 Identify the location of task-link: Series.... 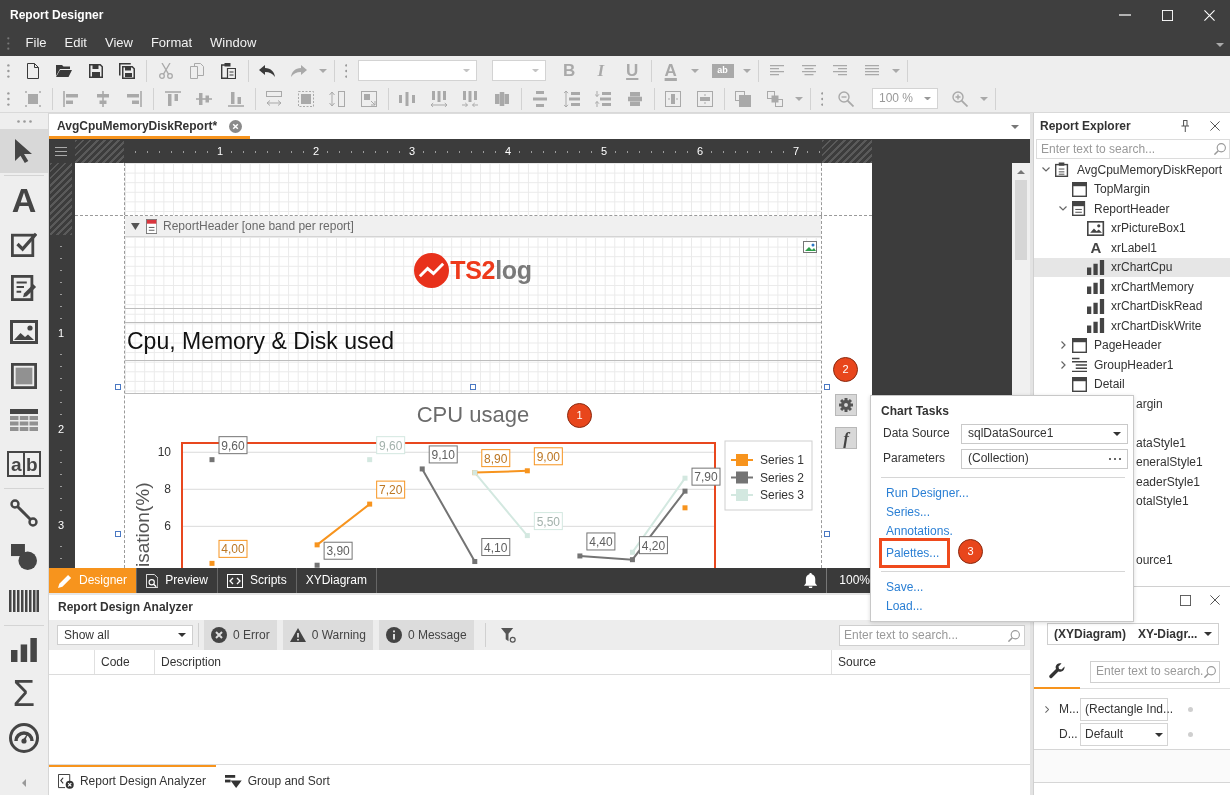
(908, 512).